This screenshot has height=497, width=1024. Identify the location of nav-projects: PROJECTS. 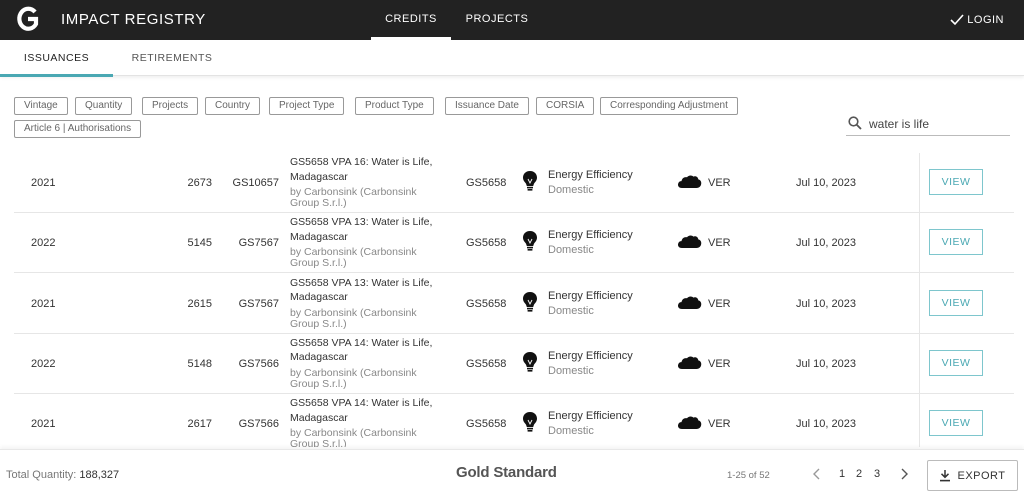
(497, 20).